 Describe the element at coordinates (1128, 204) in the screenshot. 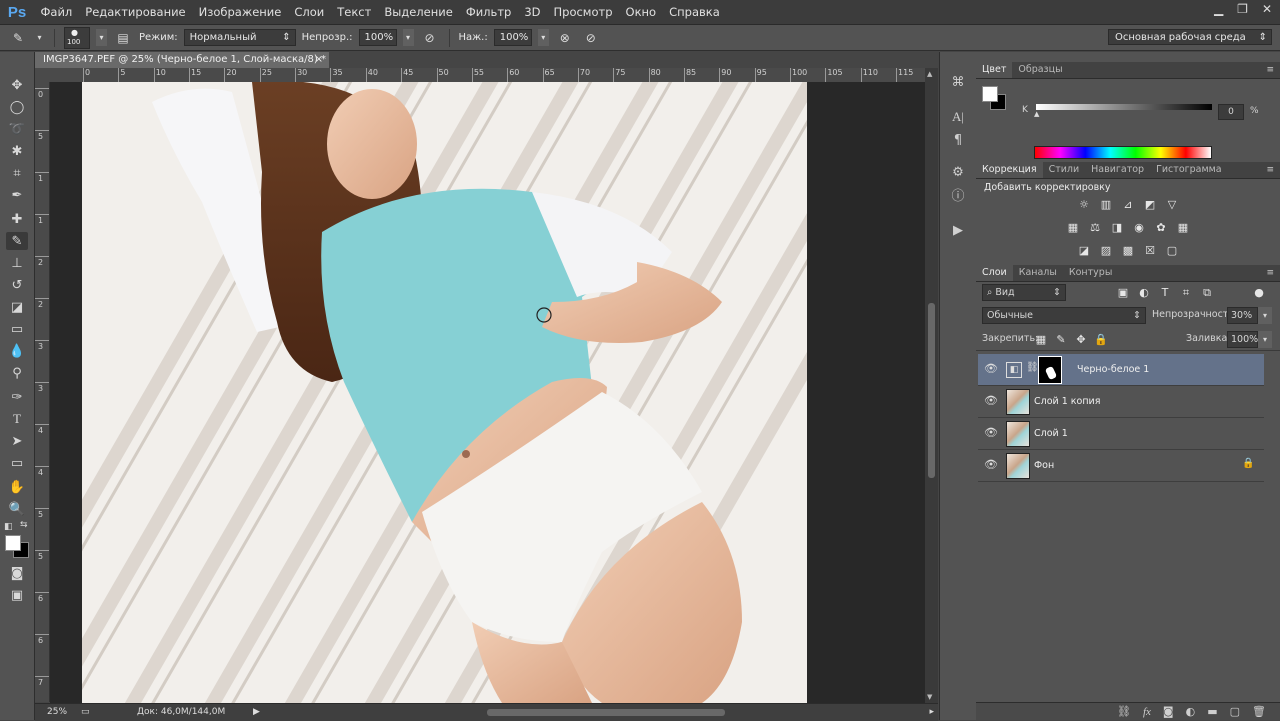

I see `curves-adjustment-icon: ⊿` at that location.